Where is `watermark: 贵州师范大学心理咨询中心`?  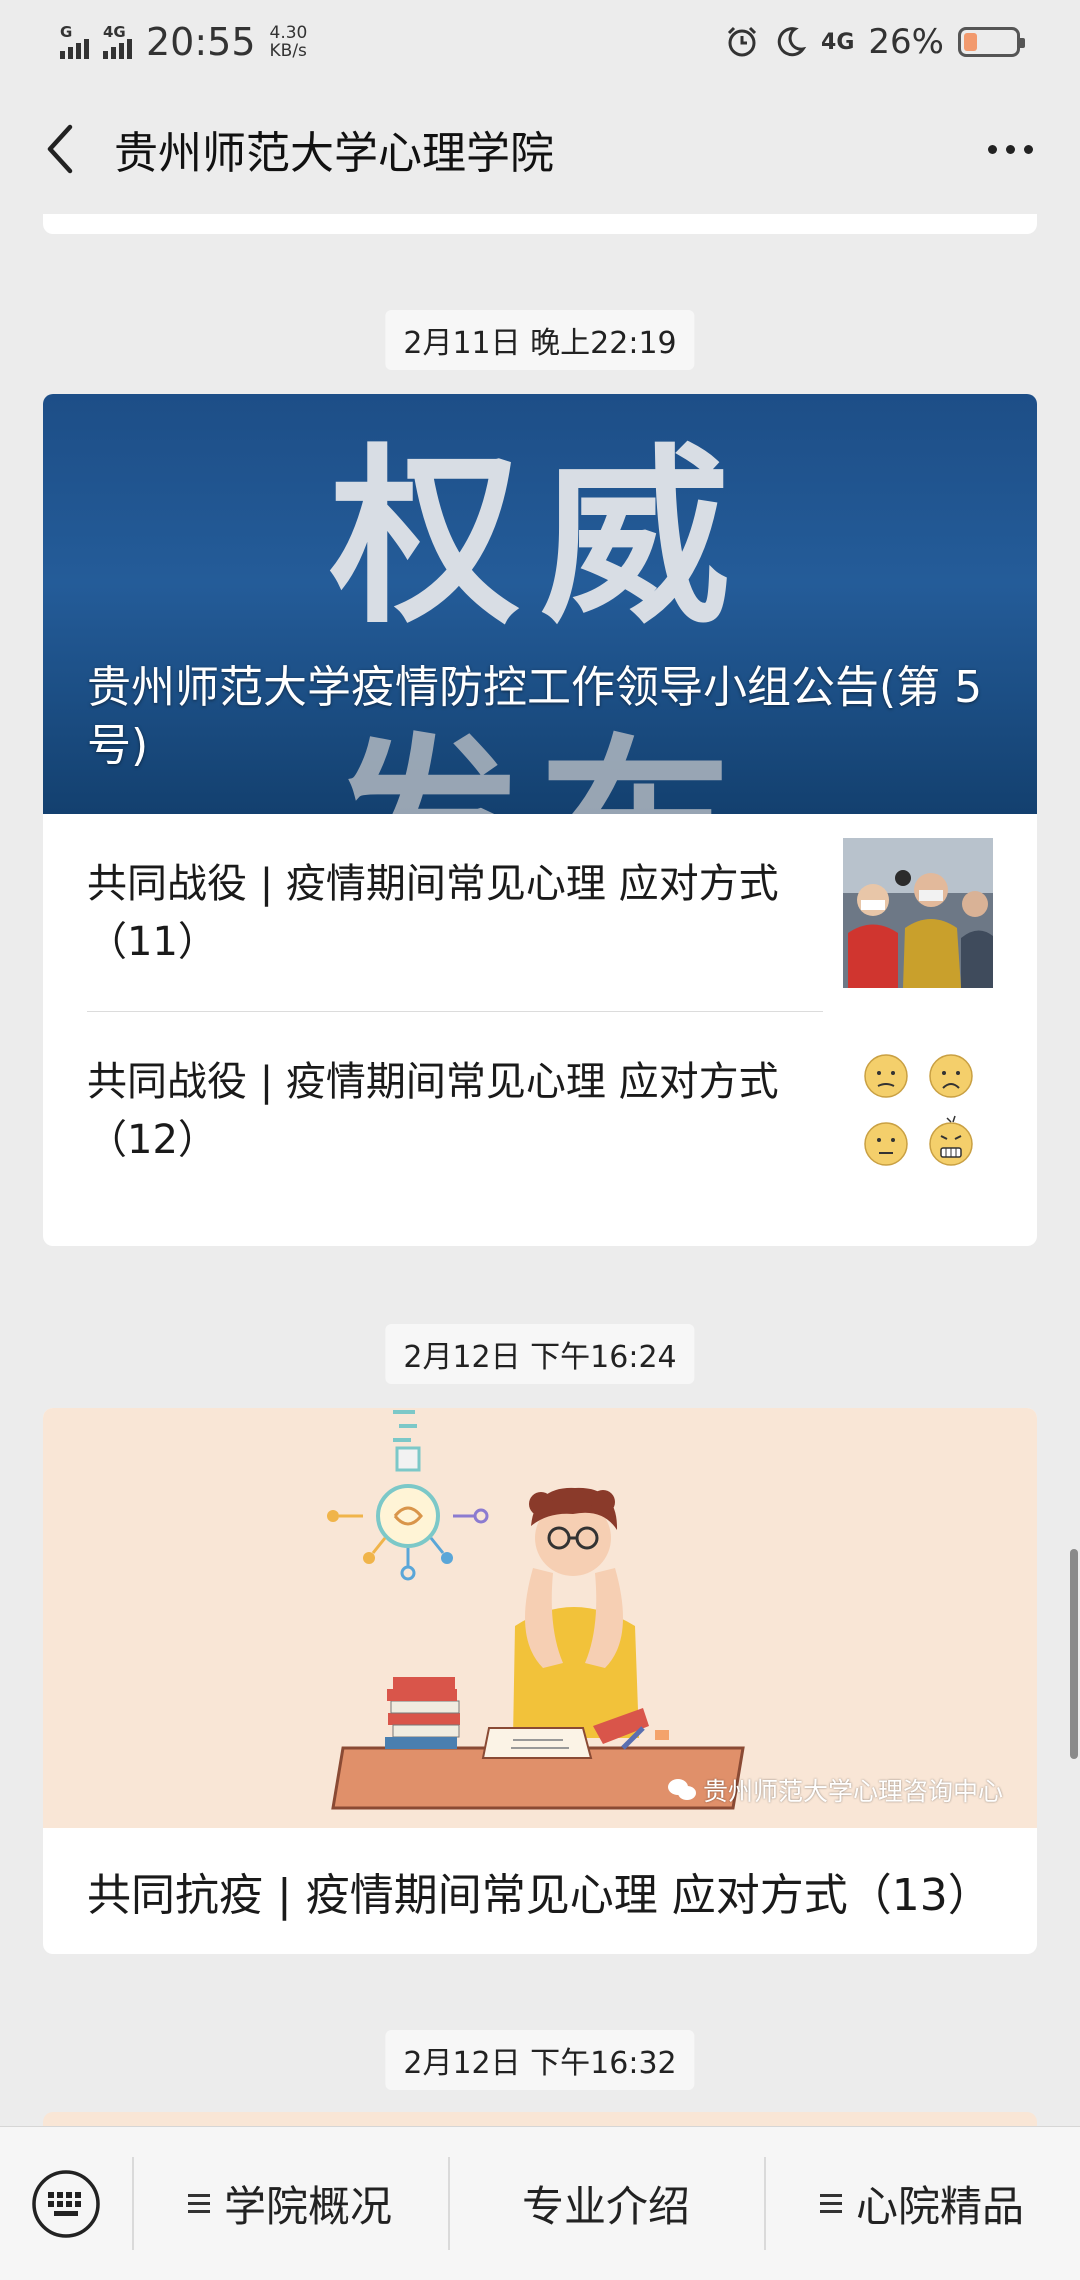
watermark: 贵州师范大学心理咨询中心 is located at coordinates (835, 1790).